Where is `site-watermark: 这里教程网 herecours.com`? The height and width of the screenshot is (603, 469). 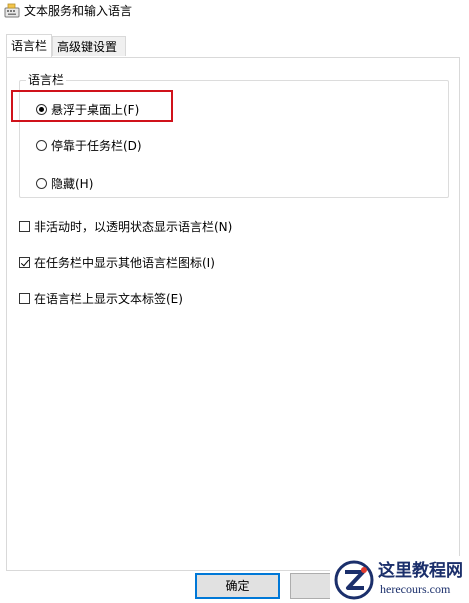 site-watermark: 这里教程网 herecours.com is located at coordinates (399, 578).